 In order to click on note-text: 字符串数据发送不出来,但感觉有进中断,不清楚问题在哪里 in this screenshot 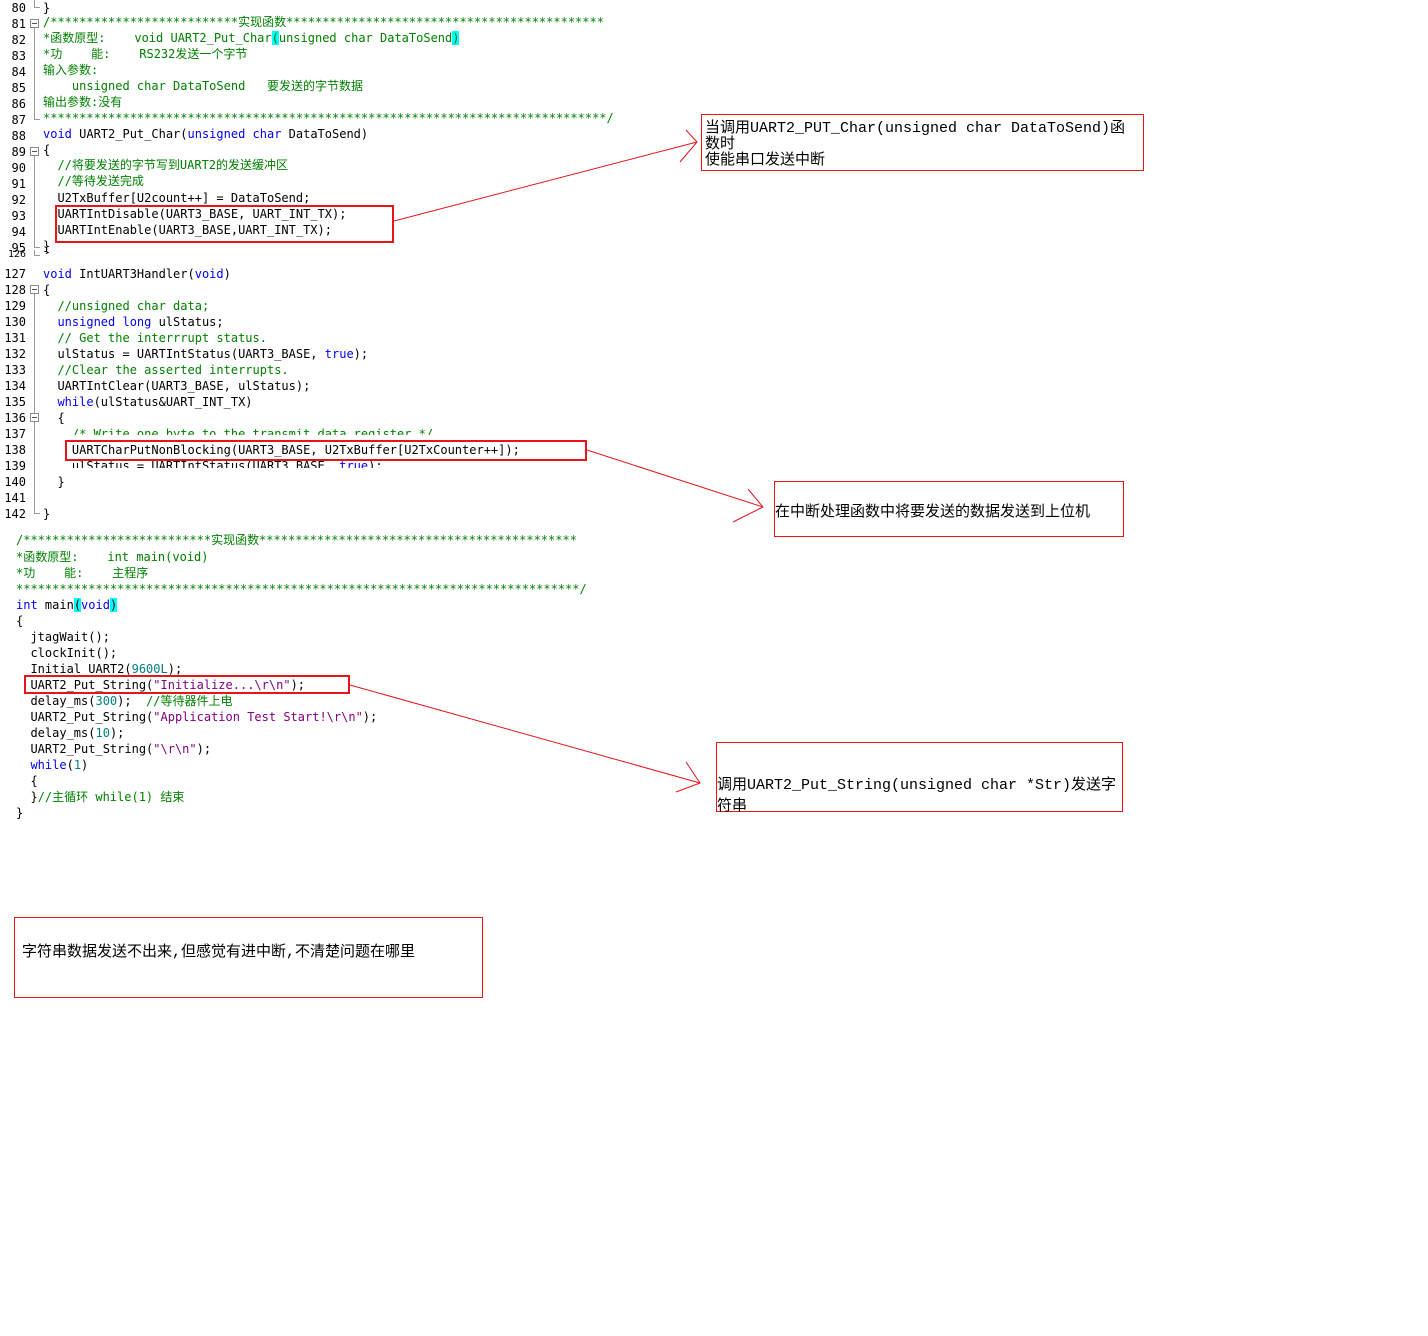, I will do `click(219, 952)`.